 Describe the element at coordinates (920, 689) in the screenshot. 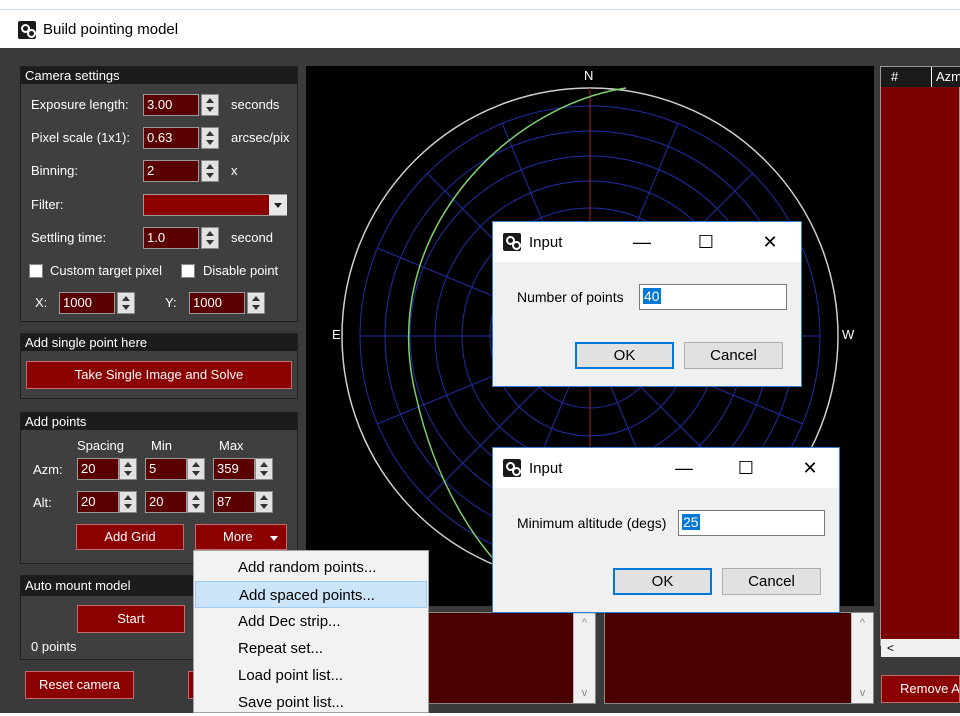

I see `remove-all-button: Remove A` at that location.